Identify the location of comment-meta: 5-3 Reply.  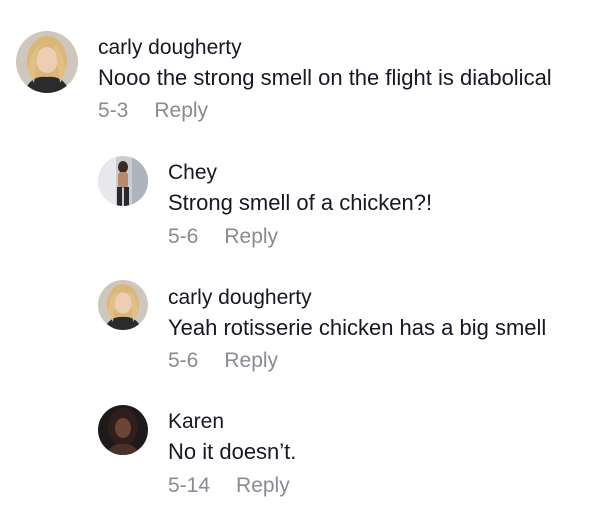
(153, 111).